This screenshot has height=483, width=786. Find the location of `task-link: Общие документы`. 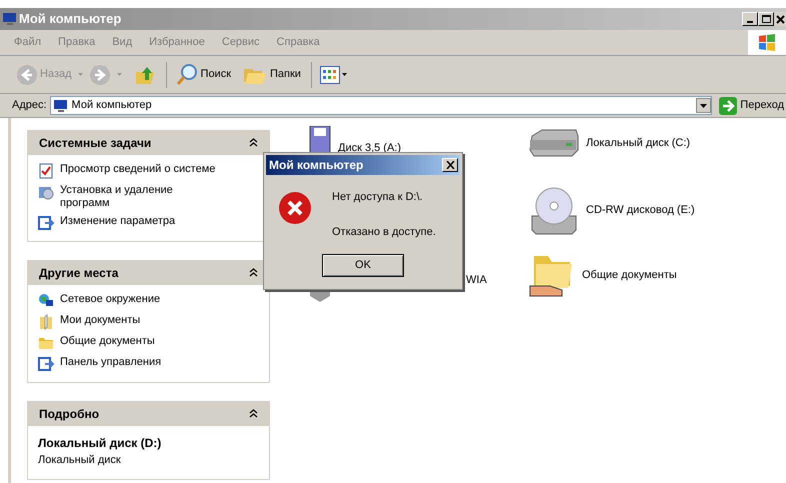

task-link: Общие документы is located at coordinates (140, 341).